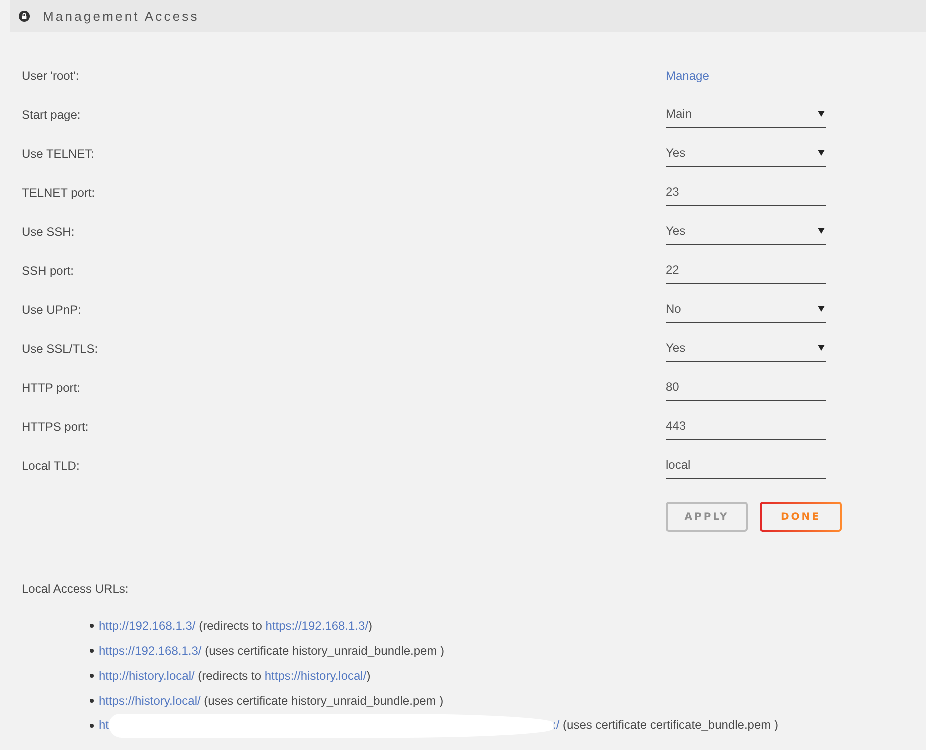 The width and height of the screenshot is (926, 750). What do you see at coordinates (746, 426) in the screenshot?
I see `text-field: 443` at bounding box center [746, 426].